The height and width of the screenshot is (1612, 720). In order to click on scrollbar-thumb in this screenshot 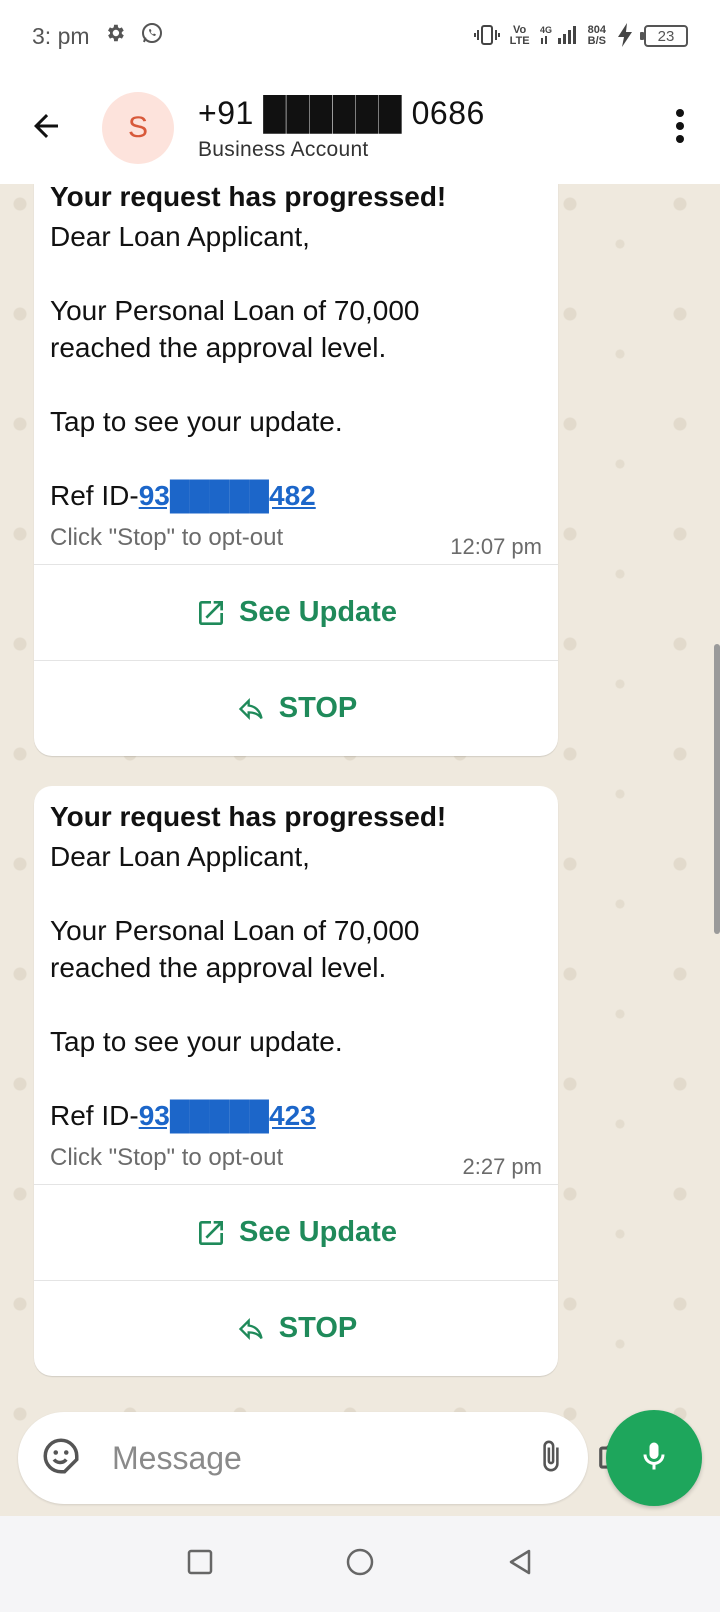, I will do `click(717, 789)`.